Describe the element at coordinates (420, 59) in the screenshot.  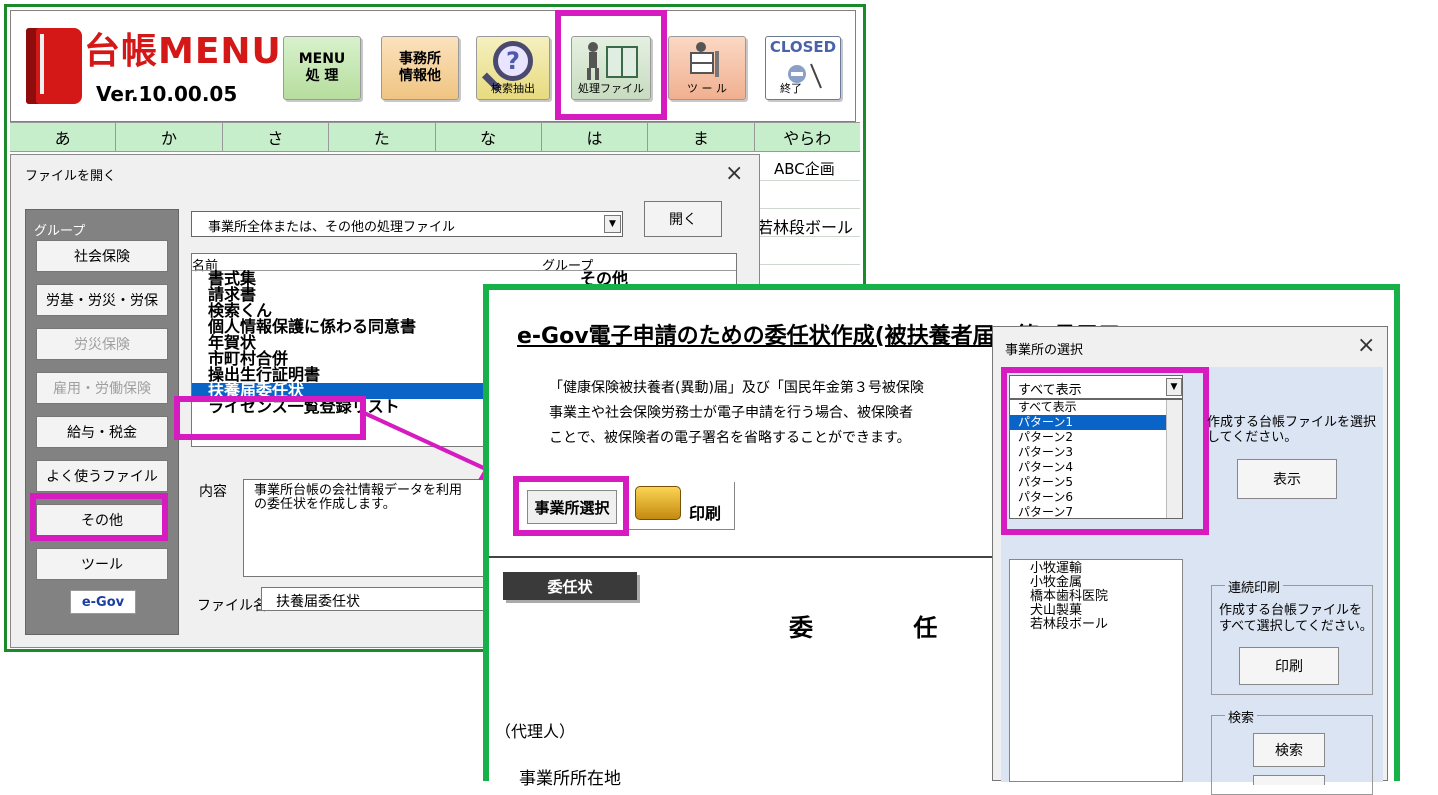
I see `office-info-label: 事務所` at that location.